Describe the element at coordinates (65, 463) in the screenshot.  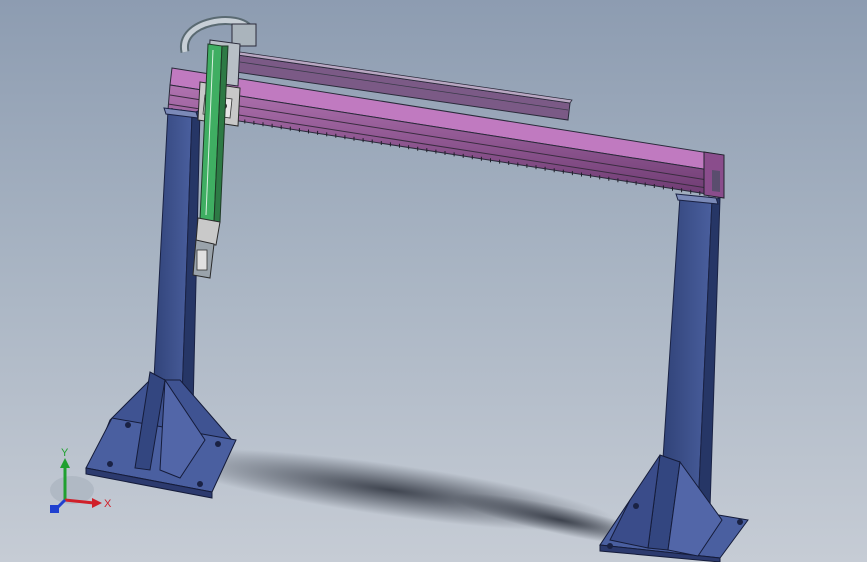
I see `y-axis-arrowhead` at that location.